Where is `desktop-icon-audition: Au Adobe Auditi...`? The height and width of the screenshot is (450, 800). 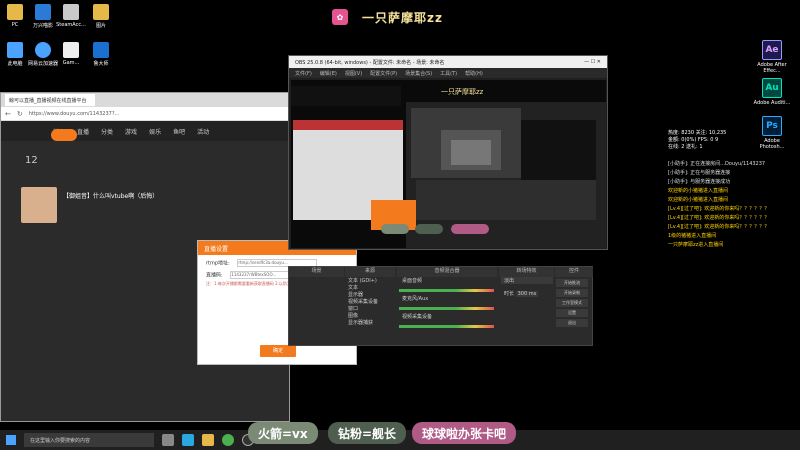
desktop-icon-audition: Au Adobe Auditi... is located at coordinates (772, 92).